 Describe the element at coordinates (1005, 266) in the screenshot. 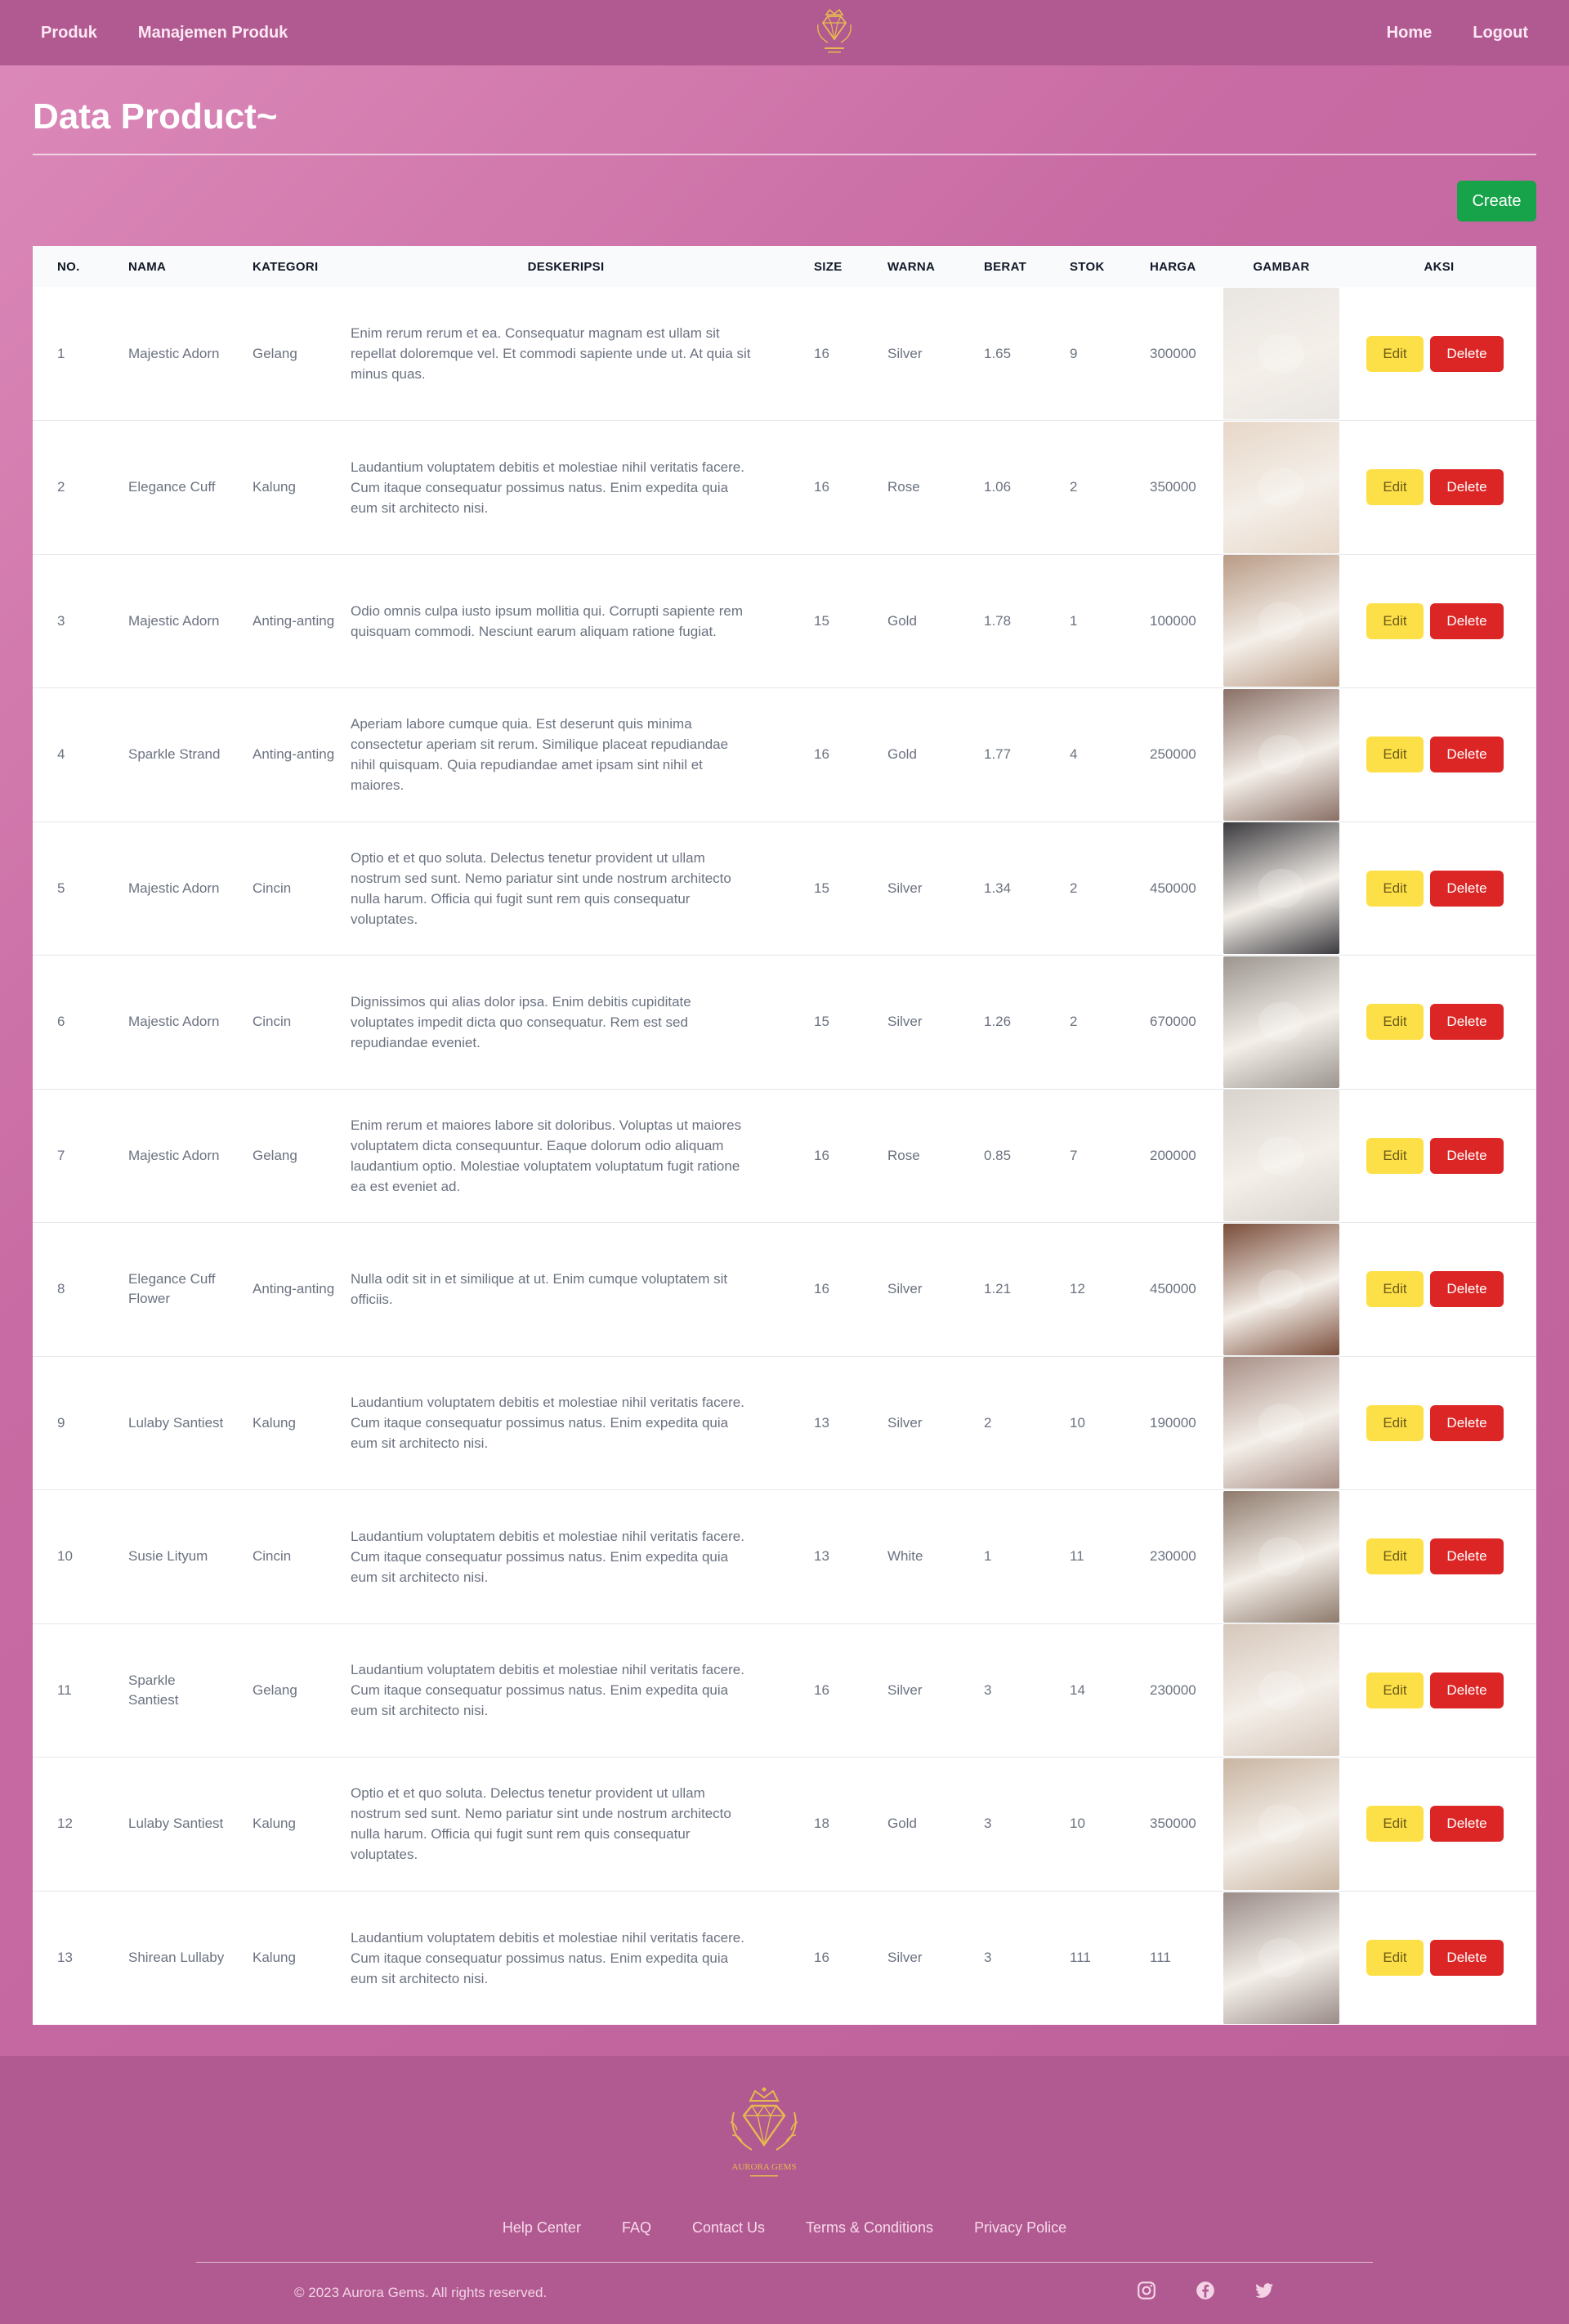

I see `header-berat: Berat` at that location.